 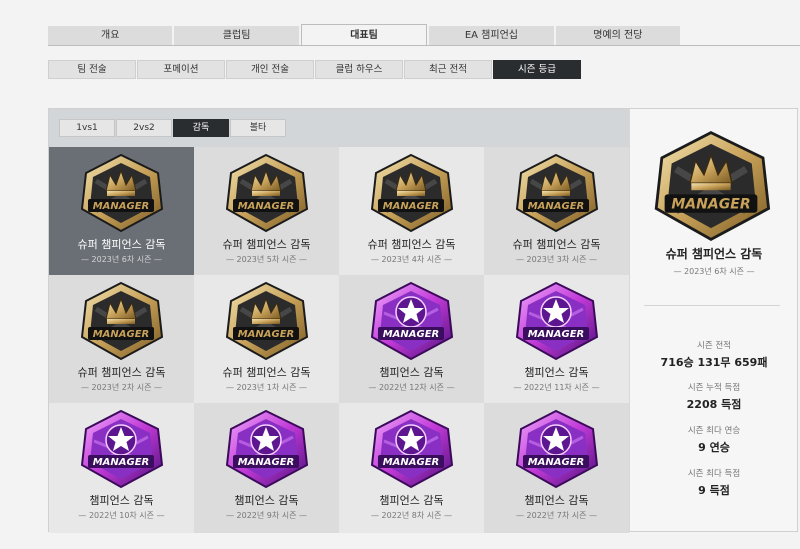 What do you see at coordinates (110, 36) in the screenshot?
I see `tab-overview: 개요` at bounding box center [110, 36].